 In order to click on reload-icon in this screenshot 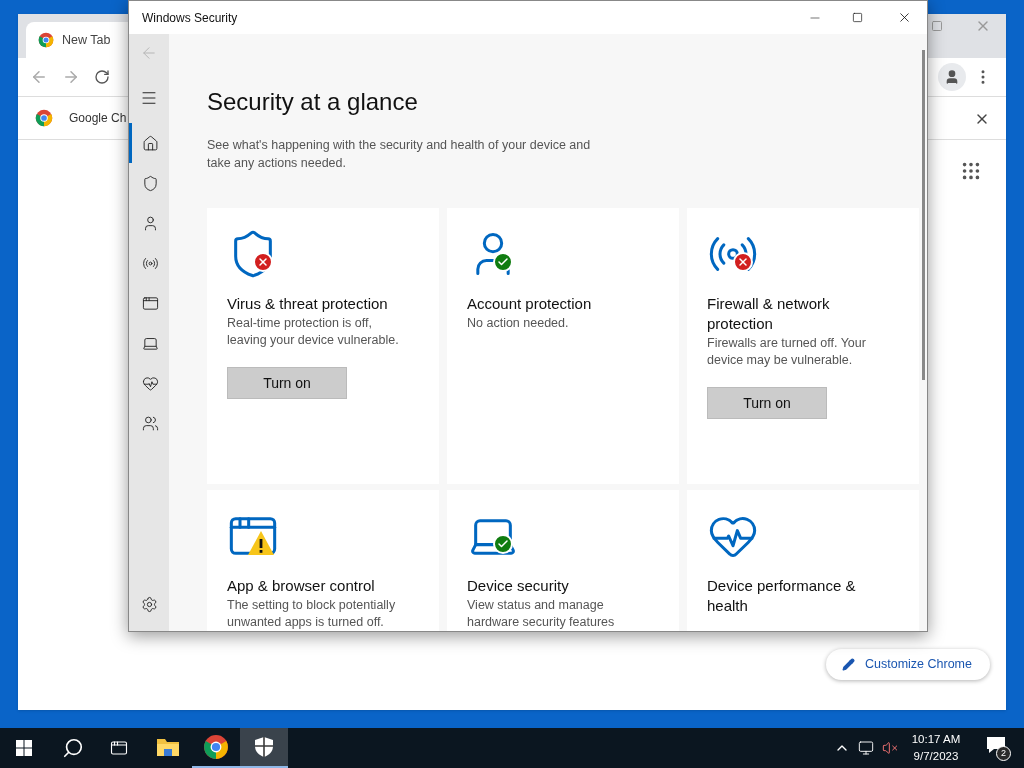, I will do `click(102, 77)`.